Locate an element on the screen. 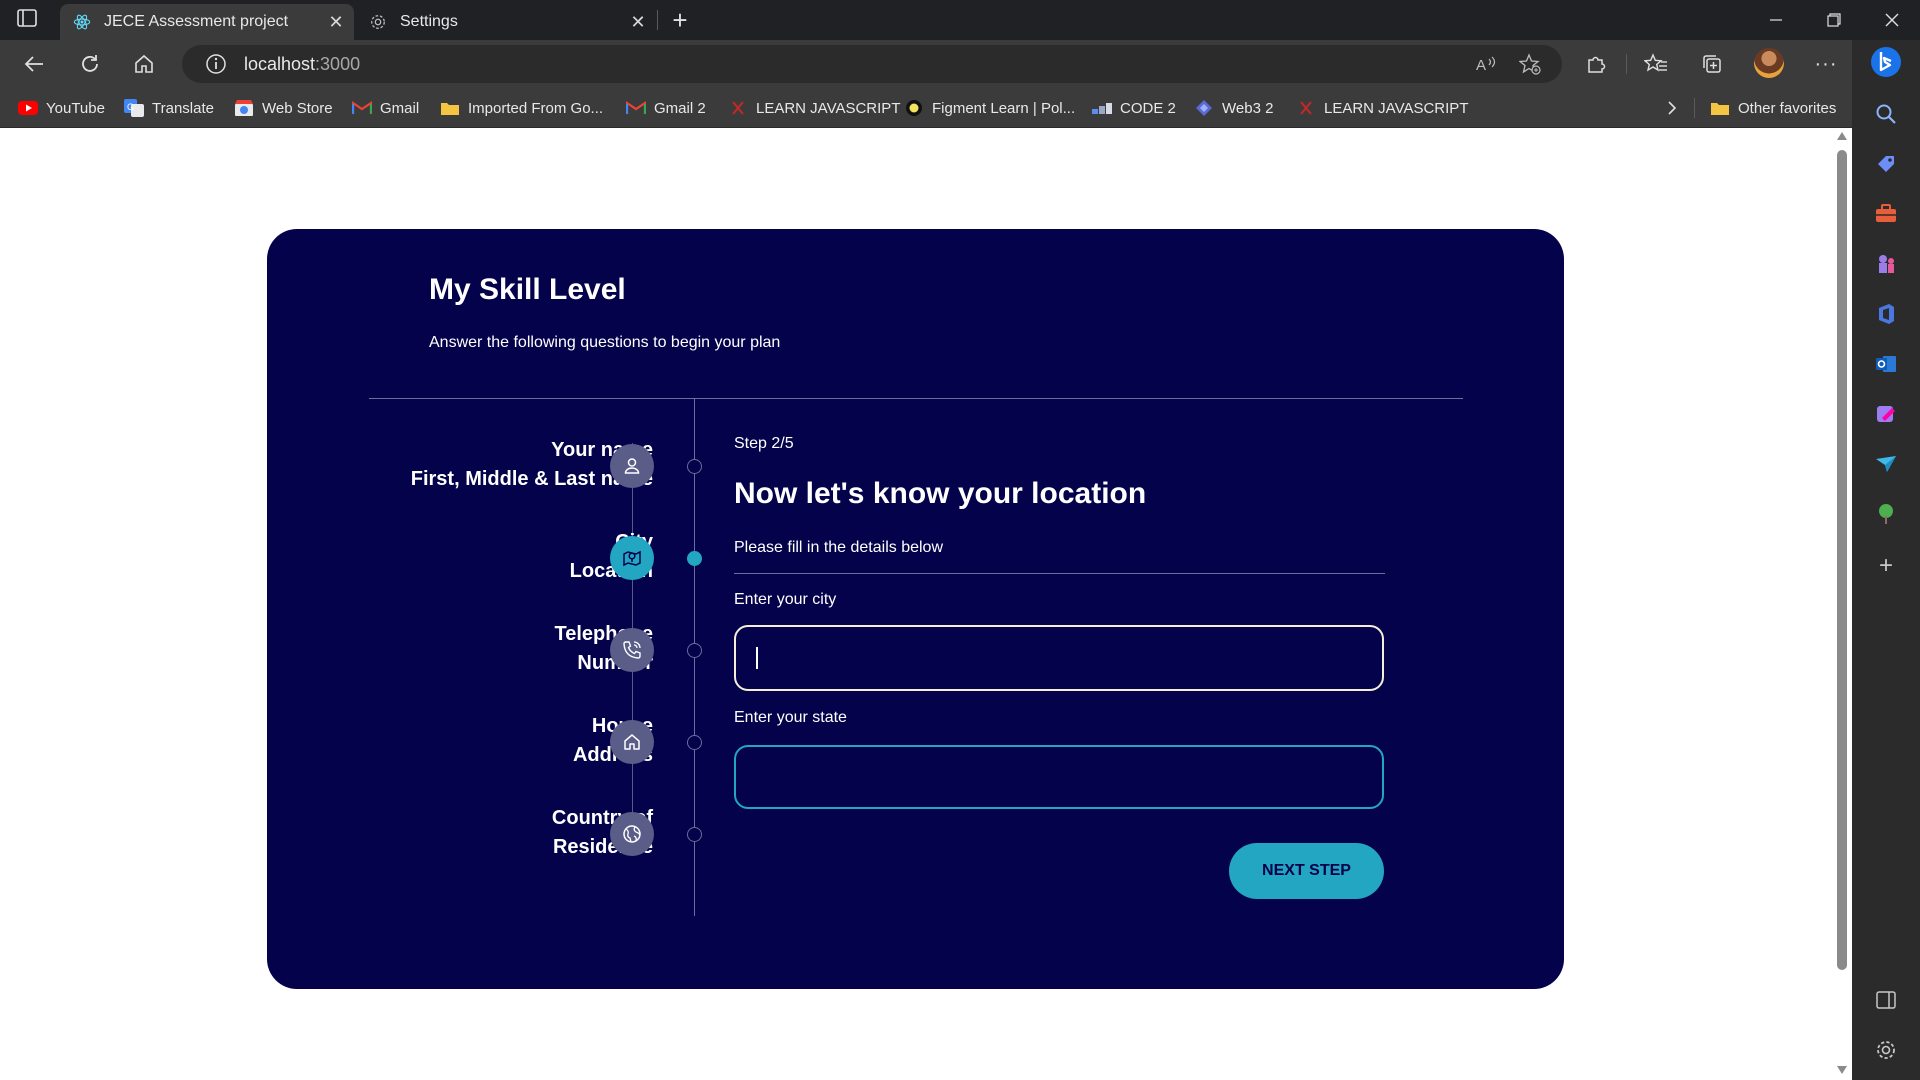  chevron-right-icon is located at coordinates (1672, 108).